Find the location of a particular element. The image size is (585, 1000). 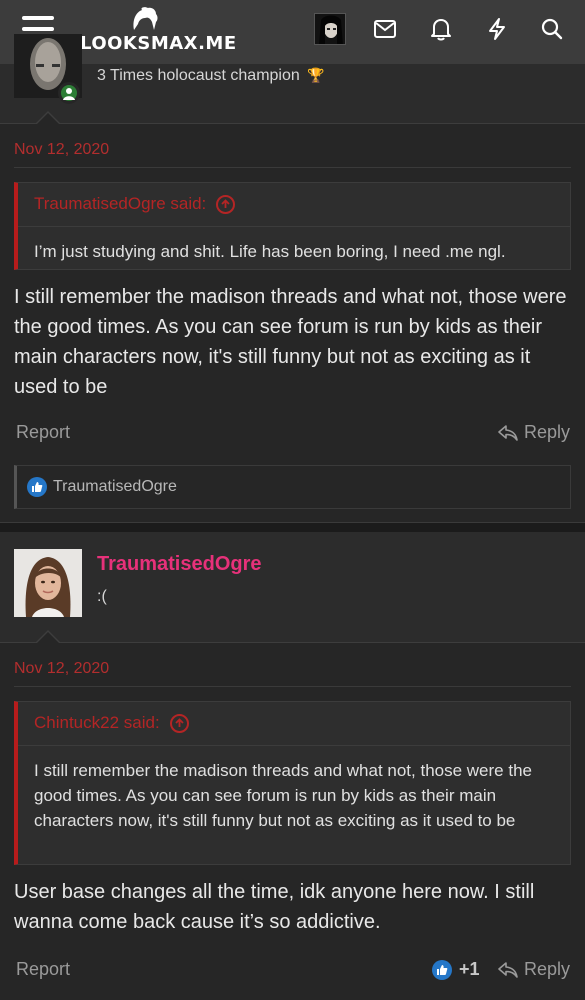

top-header: LOOKSMAX.ME is located at coordinates (292, 32).